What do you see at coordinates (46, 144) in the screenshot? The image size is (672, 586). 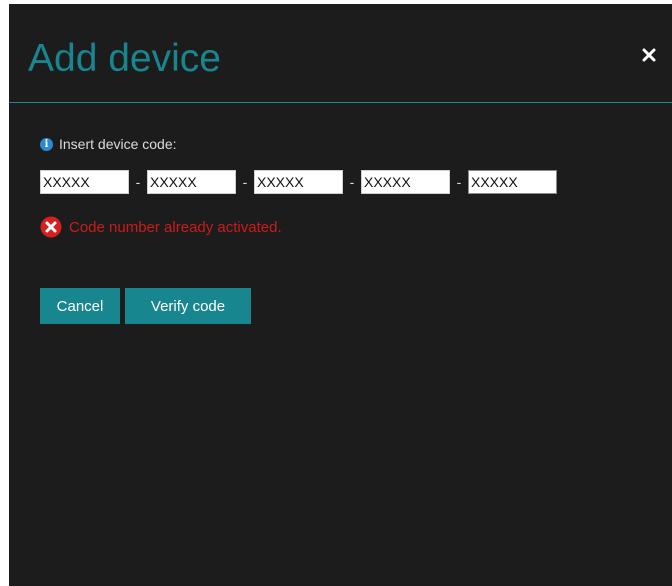 I see `info-icon: i` at bounding box center [46, 144].